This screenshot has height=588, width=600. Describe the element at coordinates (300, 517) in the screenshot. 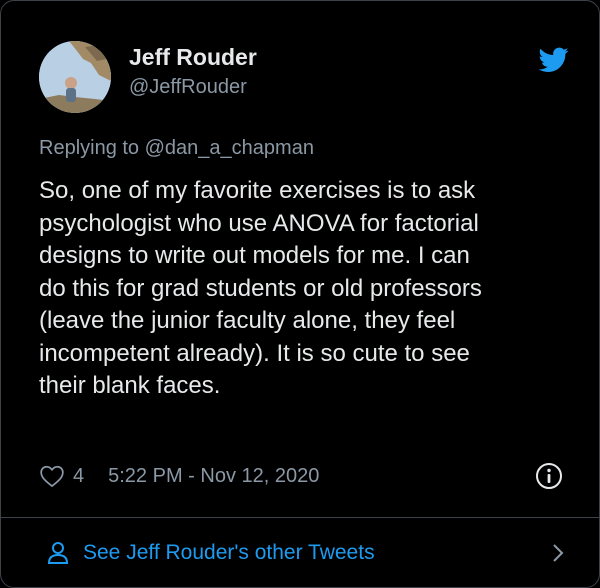

I see `divider` at that location.